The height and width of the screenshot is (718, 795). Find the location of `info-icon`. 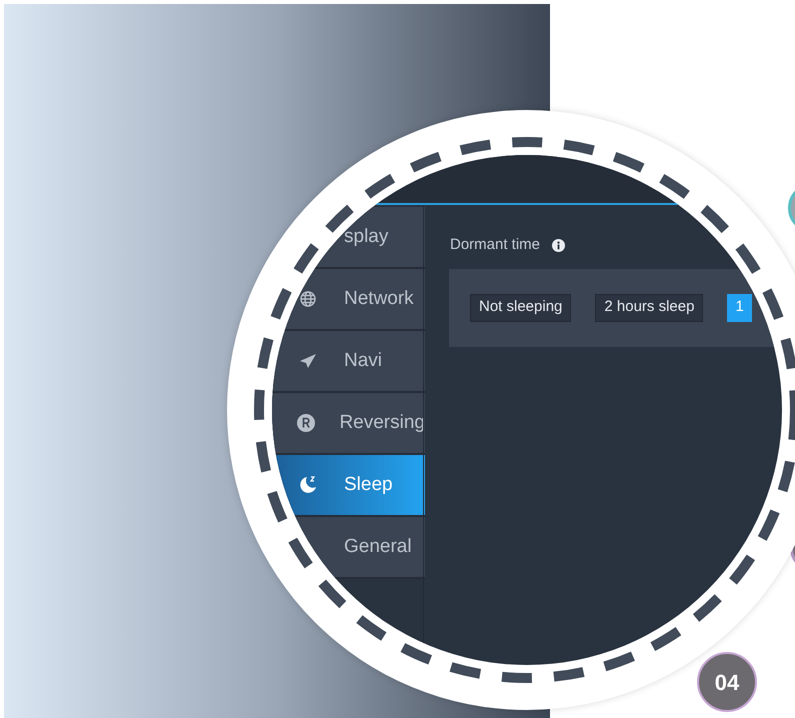

info-icon is located at coordinates (559, 245).